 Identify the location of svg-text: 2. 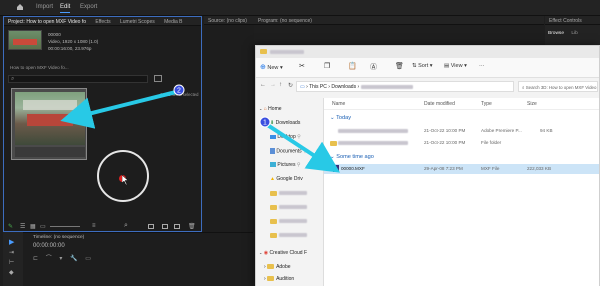
(179, 91).